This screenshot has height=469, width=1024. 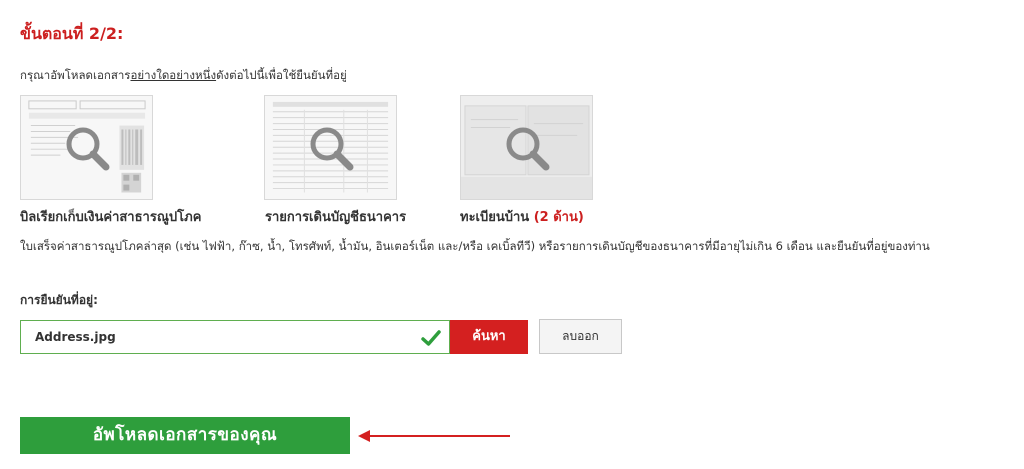 I want to click on house-registration-label-text: ทะเบียนบ้าน, so click(x=497, y=217).